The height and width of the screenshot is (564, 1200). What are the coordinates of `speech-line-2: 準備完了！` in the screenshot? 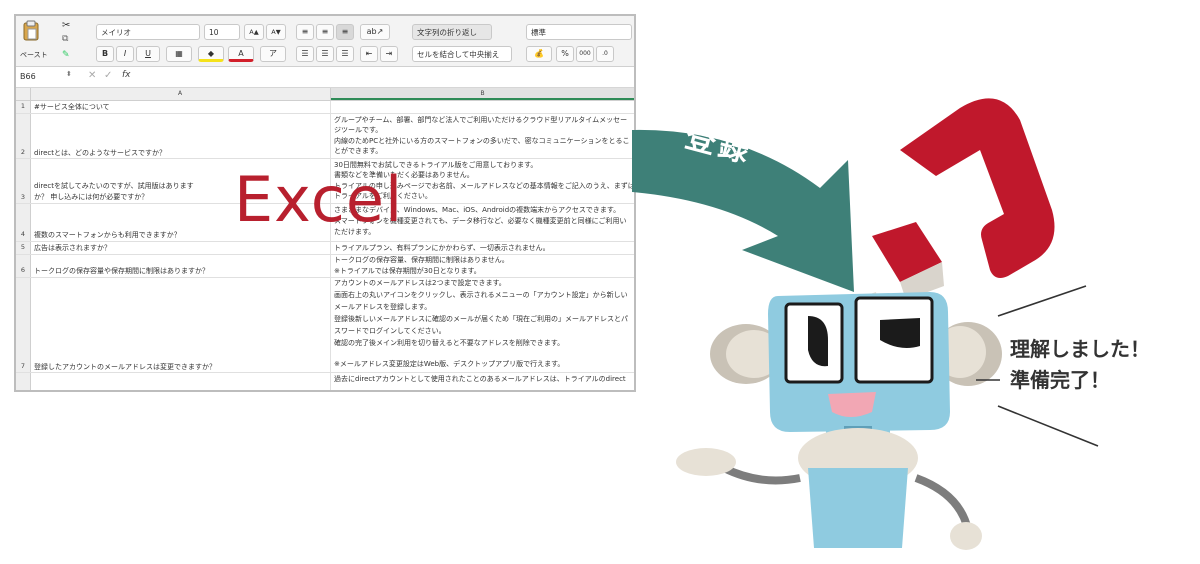 It's located at (1060, 380).